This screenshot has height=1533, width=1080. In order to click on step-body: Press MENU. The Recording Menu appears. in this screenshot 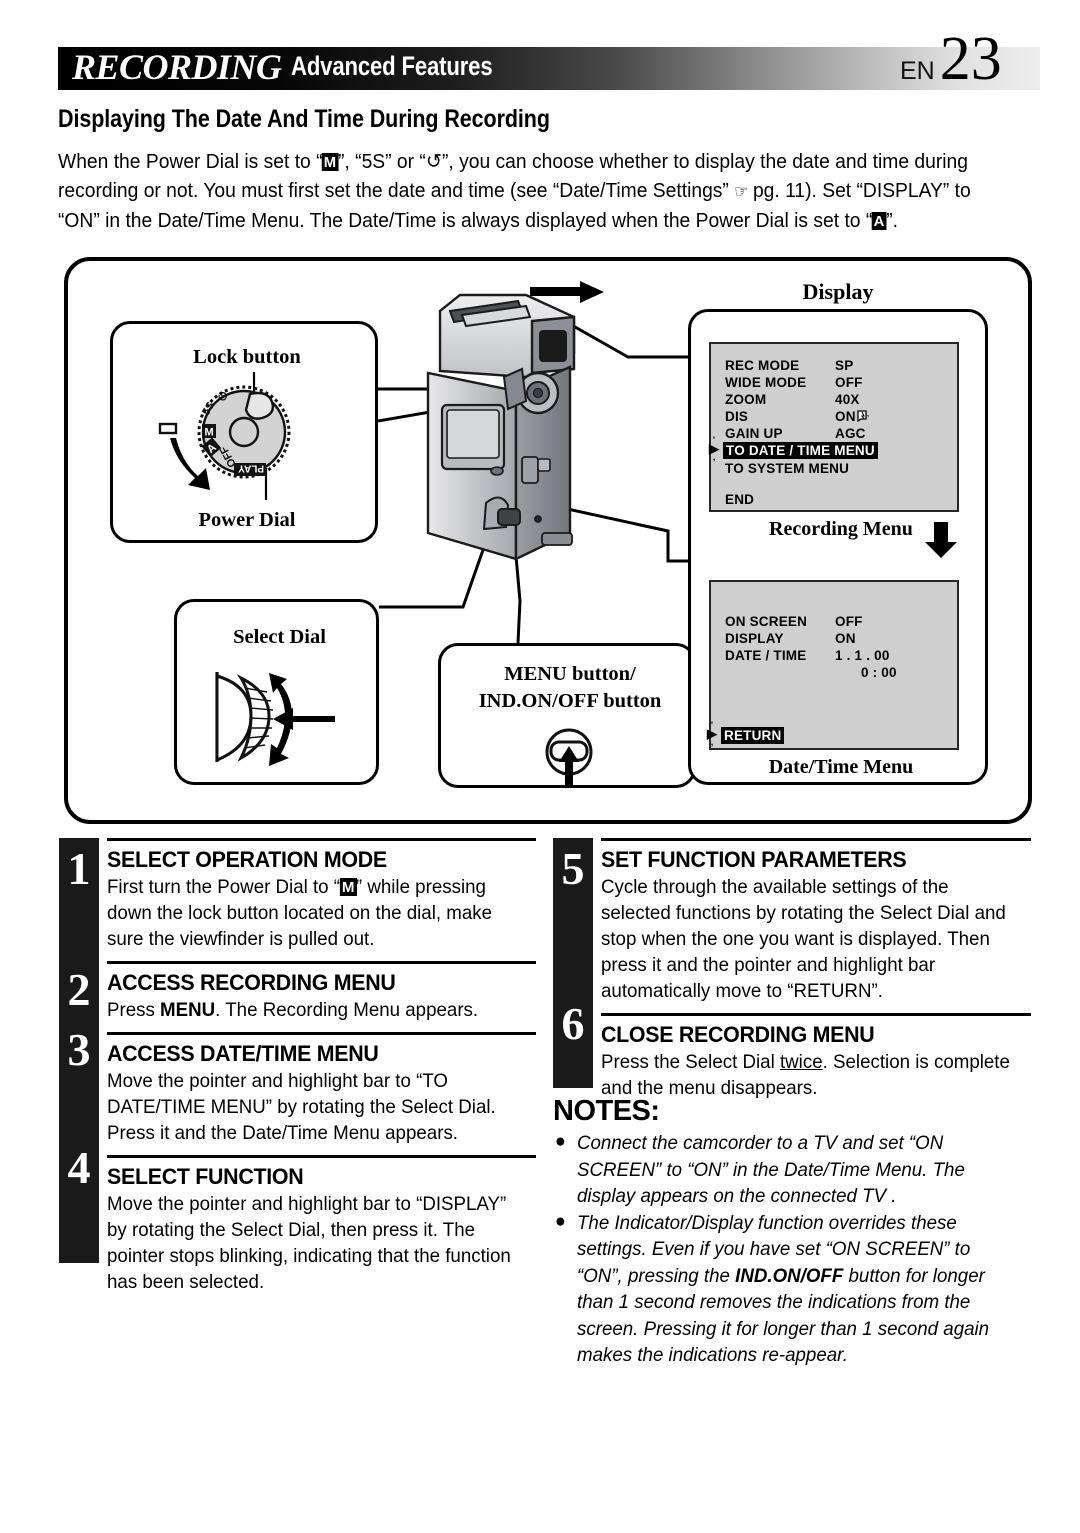, I will do `click(313, 1014)`.